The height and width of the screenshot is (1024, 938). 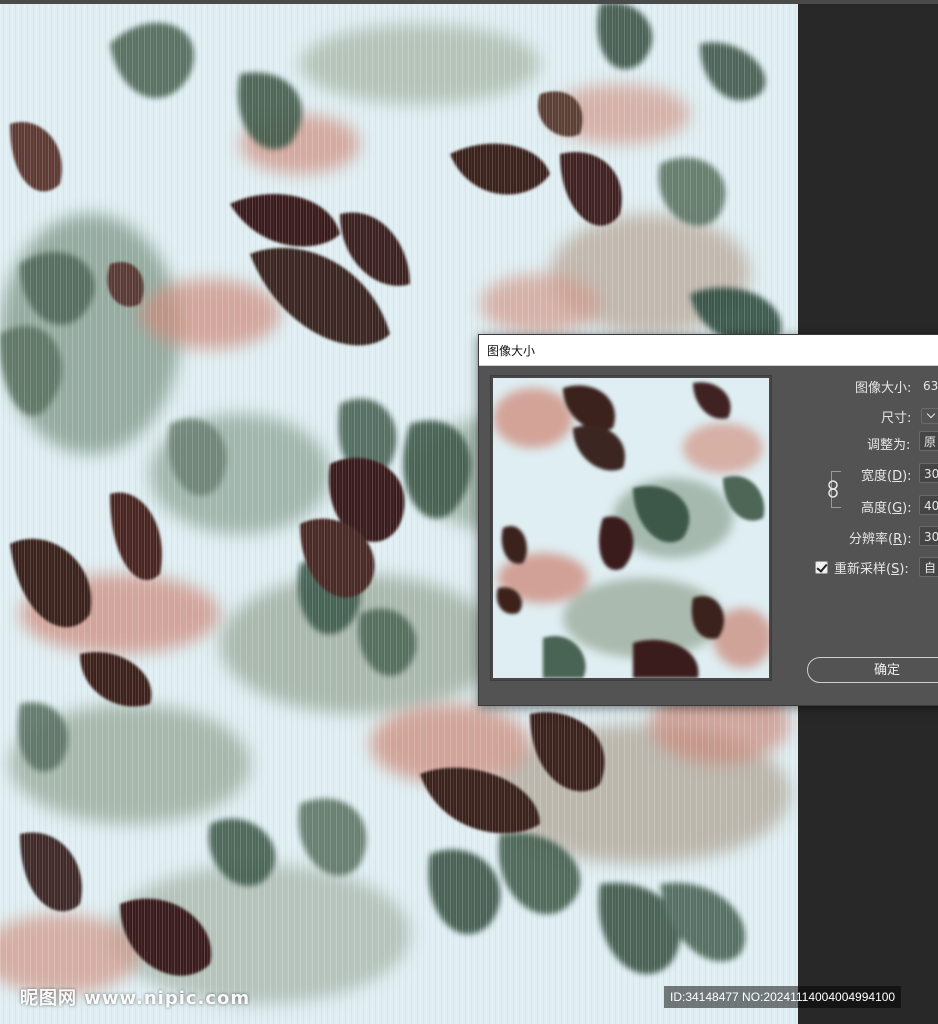 I want to click on dimensions-label: 尺寸:, so click(x=896, y=418).